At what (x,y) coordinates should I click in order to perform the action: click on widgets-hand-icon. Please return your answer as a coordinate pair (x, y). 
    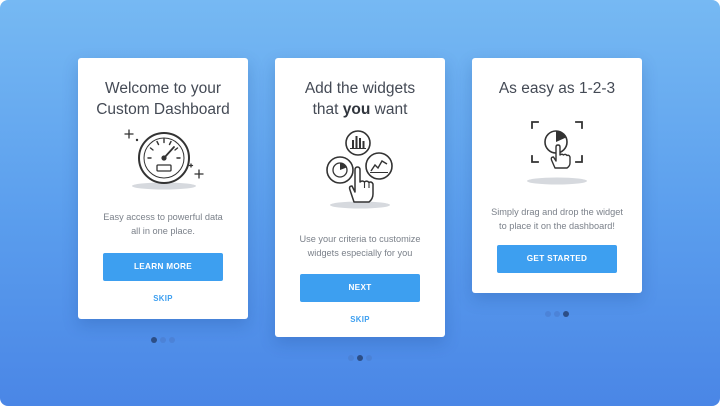
    Looking at the image, I should click on (359, 169).